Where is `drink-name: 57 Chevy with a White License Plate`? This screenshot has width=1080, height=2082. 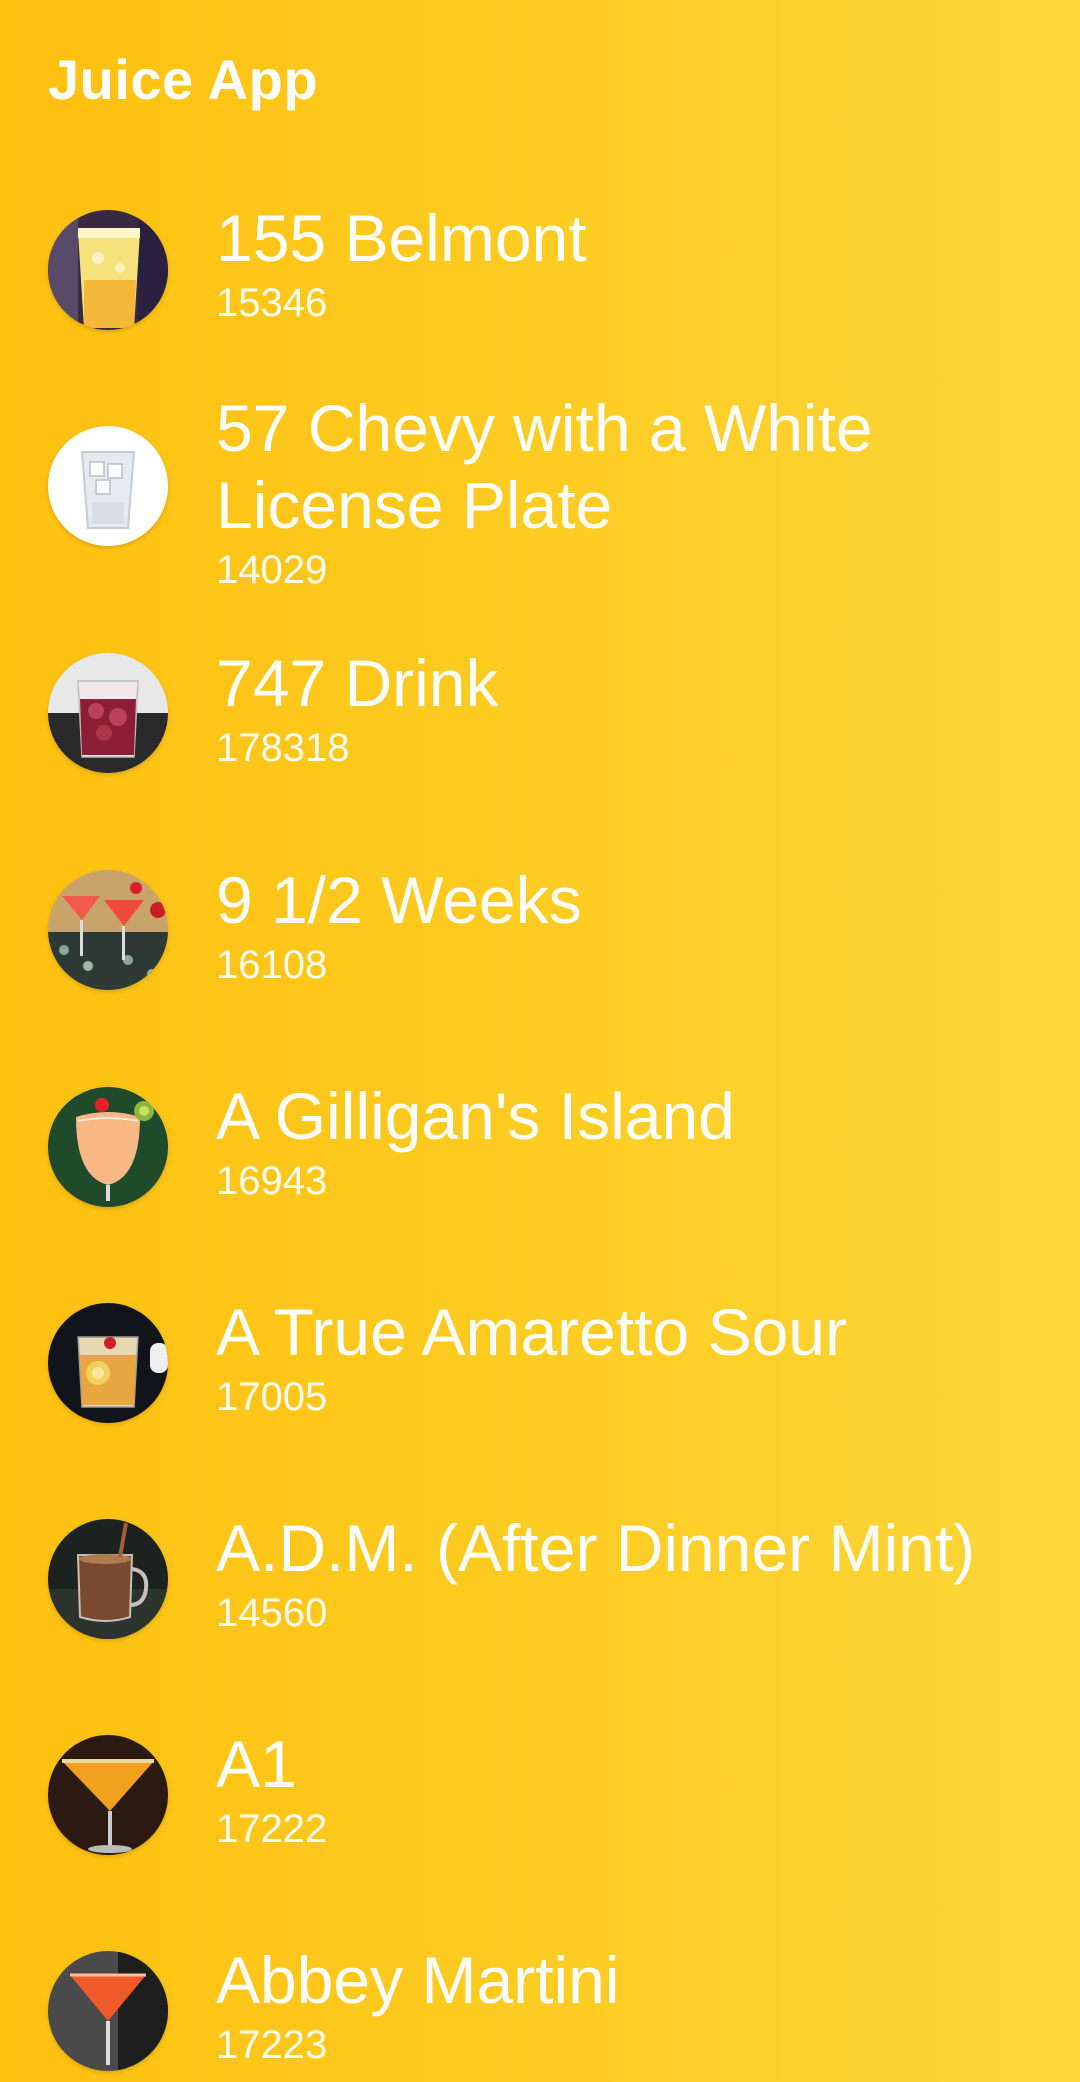 drink-name: 57 Chevy with a White License Plate is located at coordinates (544, 466).